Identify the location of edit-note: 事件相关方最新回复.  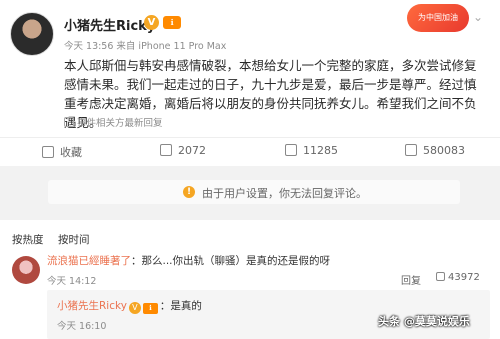
(113, 122).